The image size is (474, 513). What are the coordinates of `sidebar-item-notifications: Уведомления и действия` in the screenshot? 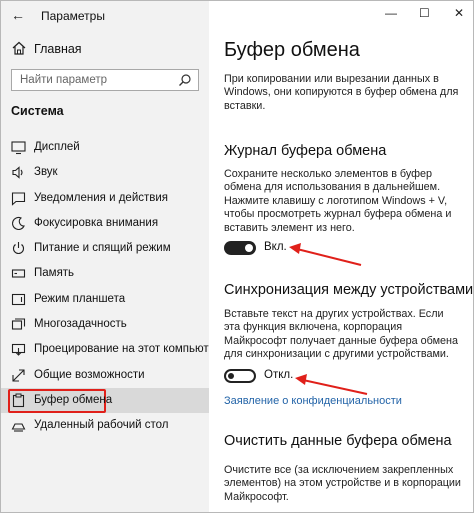 It's located at (105, 198).